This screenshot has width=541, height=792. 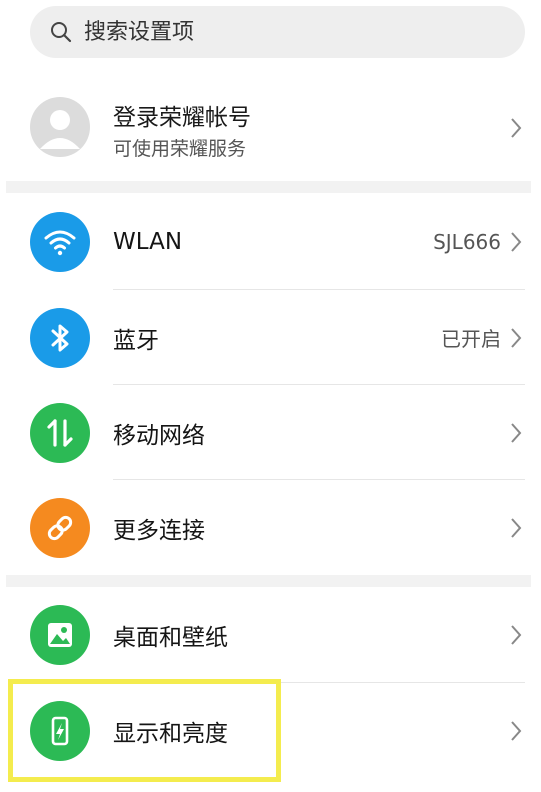 What do you see at coordinates (270, 337) in the screenshot?
I see `settings-item-bluetooth: 蓝牙 已开启` at bounding box center [270, 337].